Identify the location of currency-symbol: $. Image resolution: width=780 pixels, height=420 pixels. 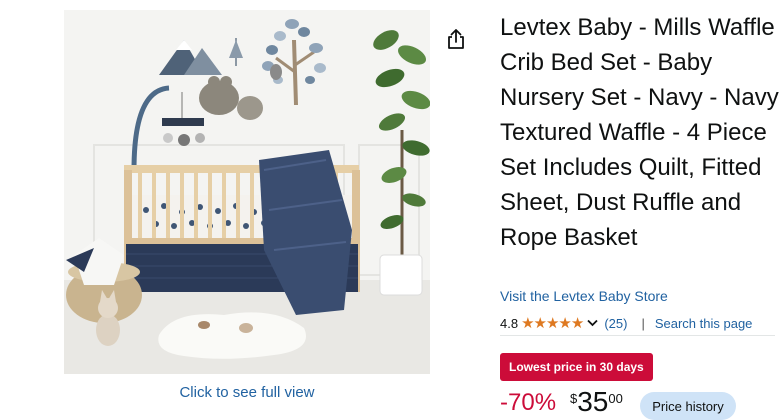
(574, 398).